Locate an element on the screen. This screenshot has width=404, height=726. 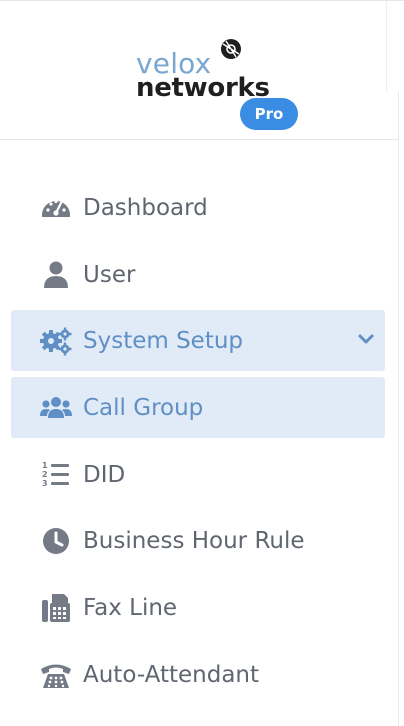
sidebar-item-system-setup: System Setup is located at coordinates (198, 340).